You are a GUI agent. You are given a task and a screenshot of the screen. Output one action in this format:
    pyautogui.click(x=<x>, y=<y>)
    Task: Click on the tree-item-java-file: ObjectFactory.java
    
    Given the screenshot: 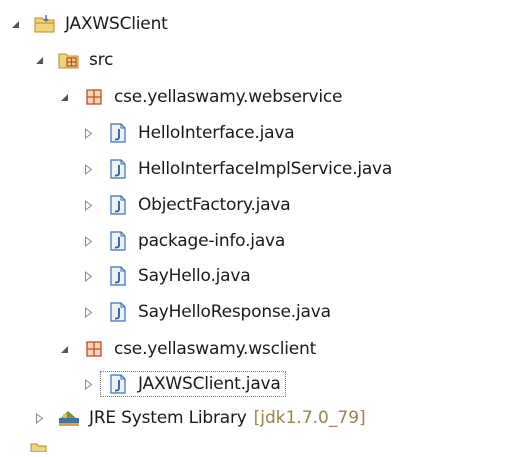 What is the action you would take?
    pyautogui.click(x=186, y=205)
    